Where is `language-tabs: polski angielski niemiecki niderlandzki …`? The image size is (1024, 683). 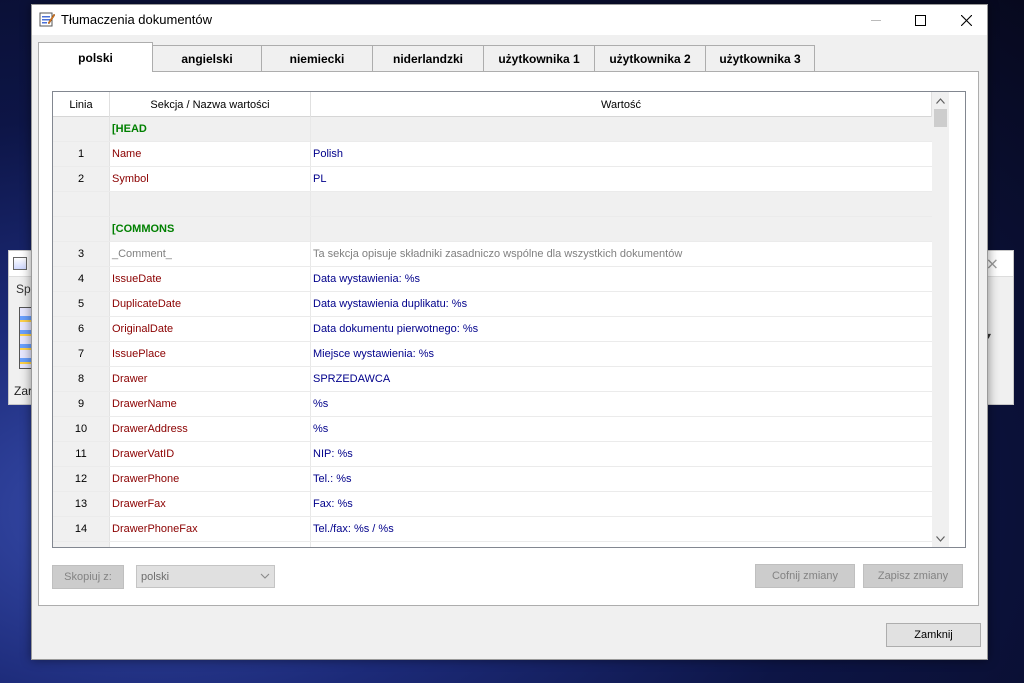 language-tabs: polski angielski niemiecki niderlandzki … is located at coordinates (426, 57).